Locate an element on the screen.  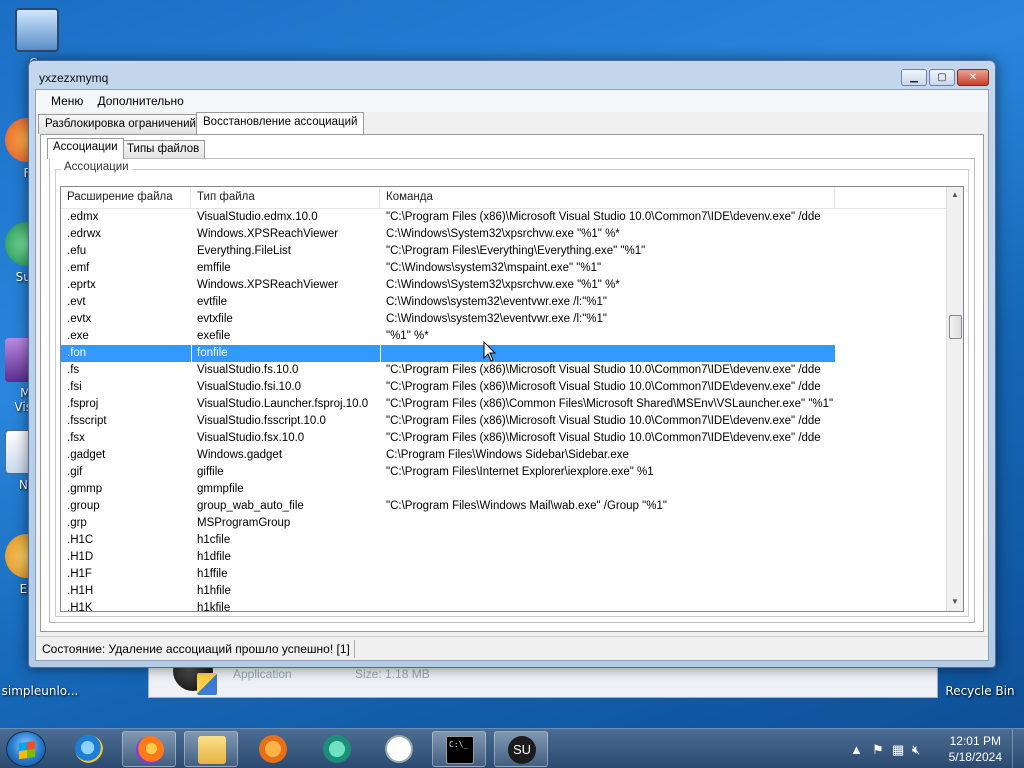
terminal-icon: C:\_ is located at coordinates (460, 750).